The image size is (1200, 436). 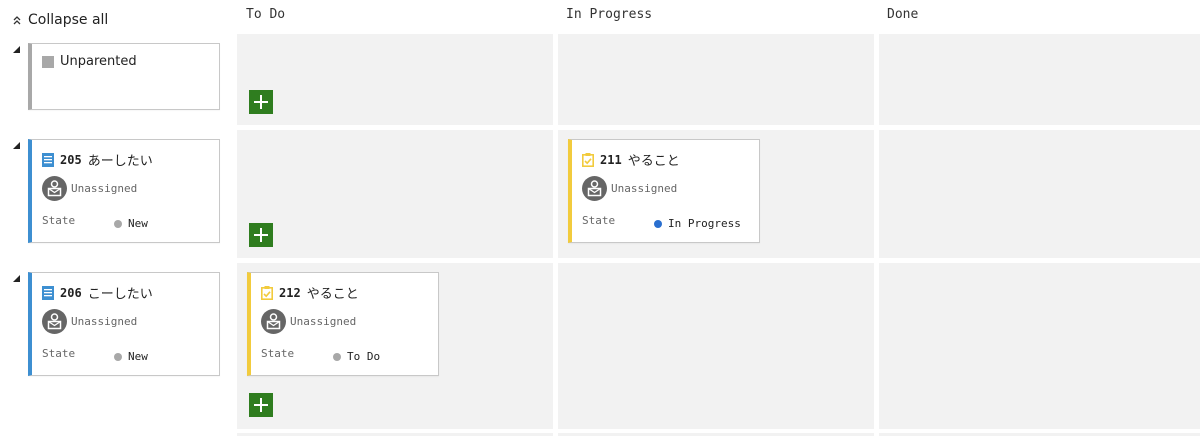 What do you see at coordinates (395, 194) in the screenshot?
I see `cell-row2-todo` at bounding box center [395, 194].